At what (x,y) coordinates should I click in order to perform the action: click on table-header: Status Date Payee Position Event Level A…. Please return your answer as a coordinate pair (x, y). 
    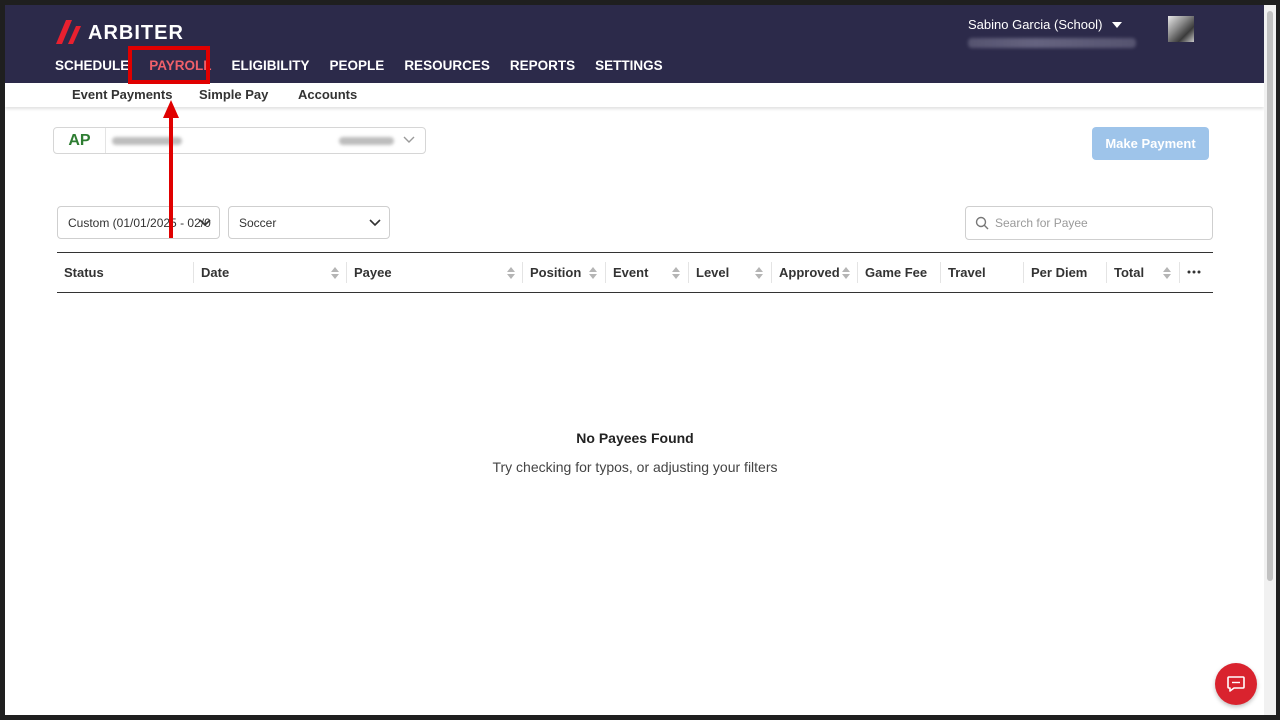
    Looking at the image, I should click on (635, 272).